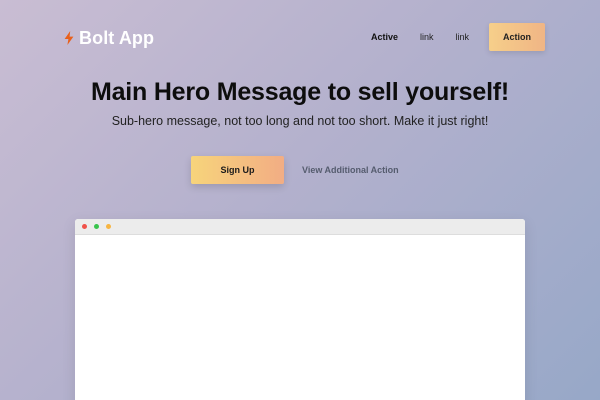 The height and width of the screenshot is (400, 600). I want to click on brand-name: Bolt App, so click(117, 37).